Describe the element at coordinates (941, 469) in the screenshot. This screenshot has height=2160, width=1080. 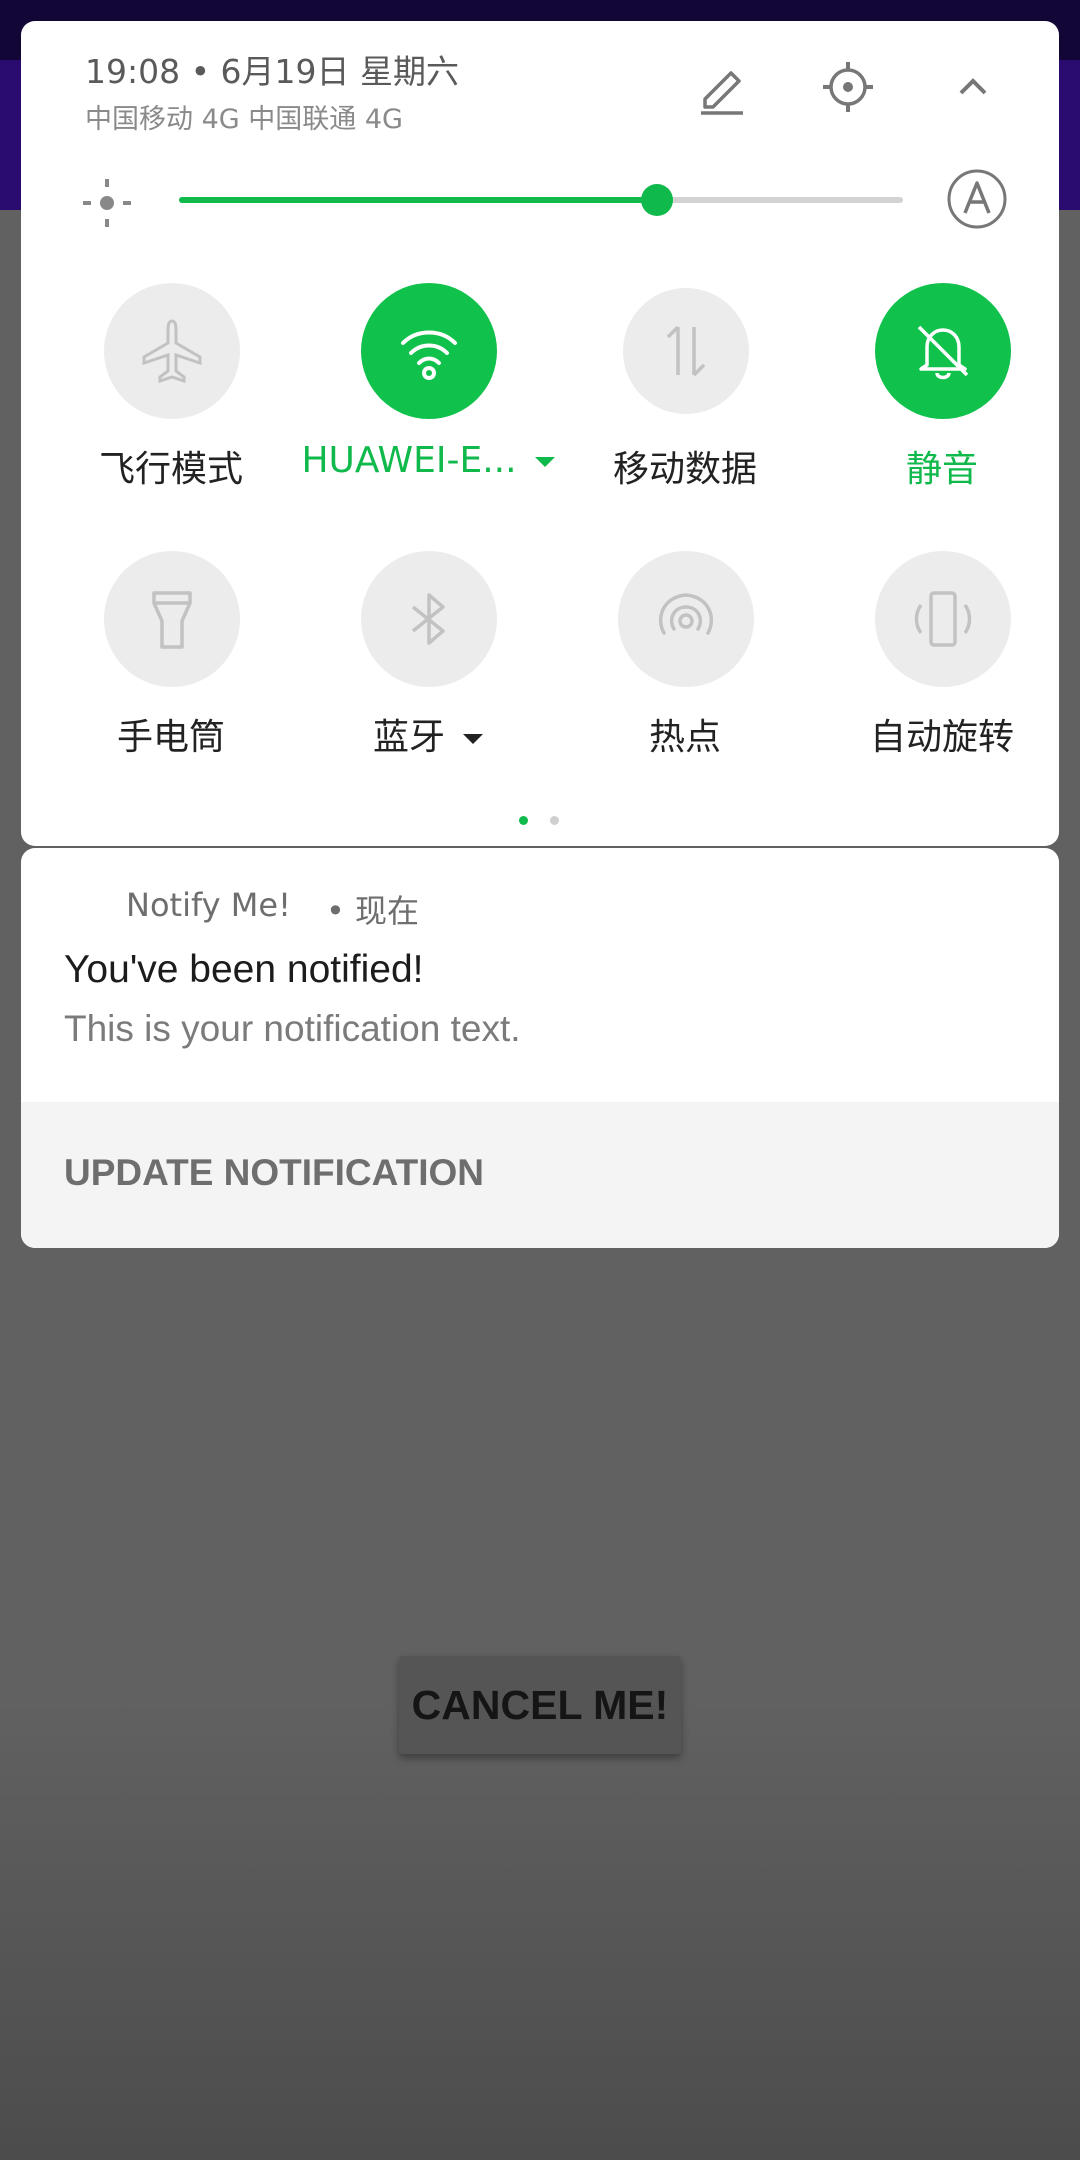
I see `tile-label: 静音` at that location.